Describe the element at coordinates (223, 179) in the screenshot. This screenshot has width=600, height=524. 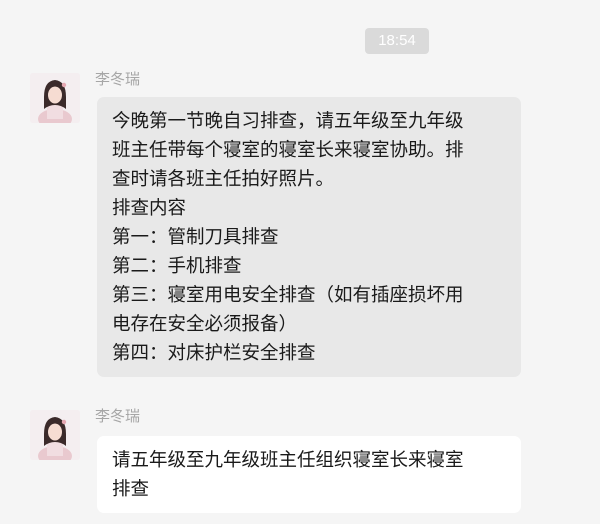
I see `message-line: 查时请各班主任拍好照片。` at that location.